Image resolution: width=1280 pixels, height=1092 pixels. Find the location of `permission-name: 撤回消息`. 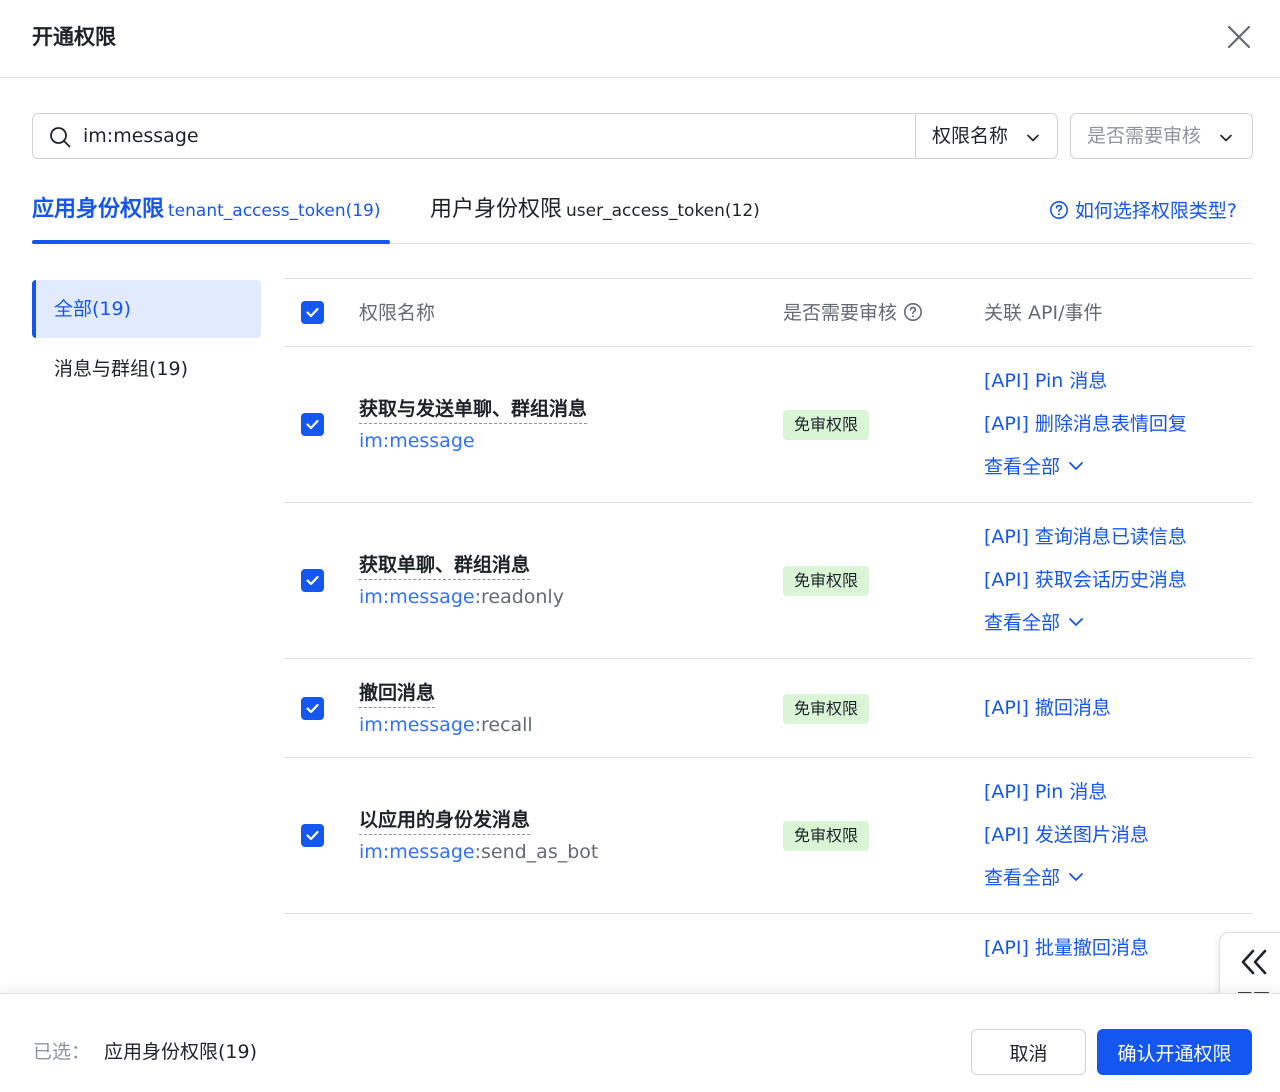

permission-name: 撤回消息 is located at coordinates (397, 693).